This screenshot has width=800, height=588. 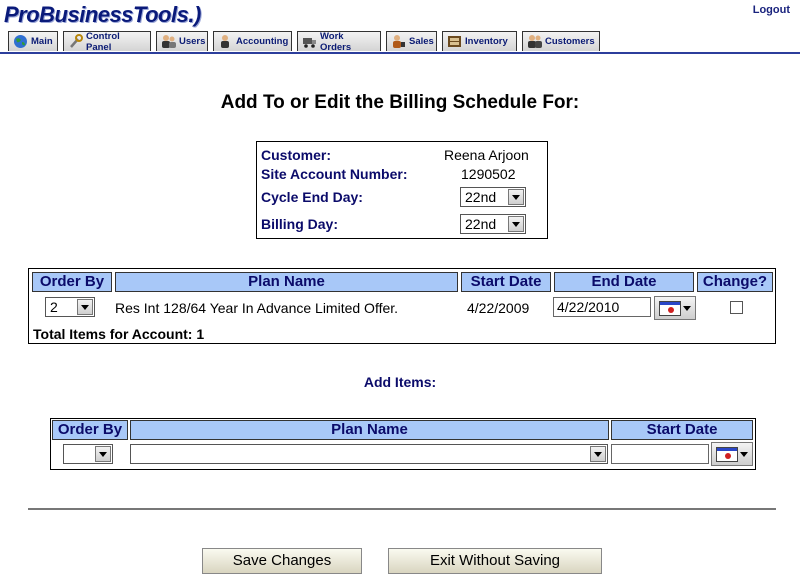 What do you see at coordinates (20, 41) in the screenshot?
I see `globe-icon` at bounding box center [20, 41].